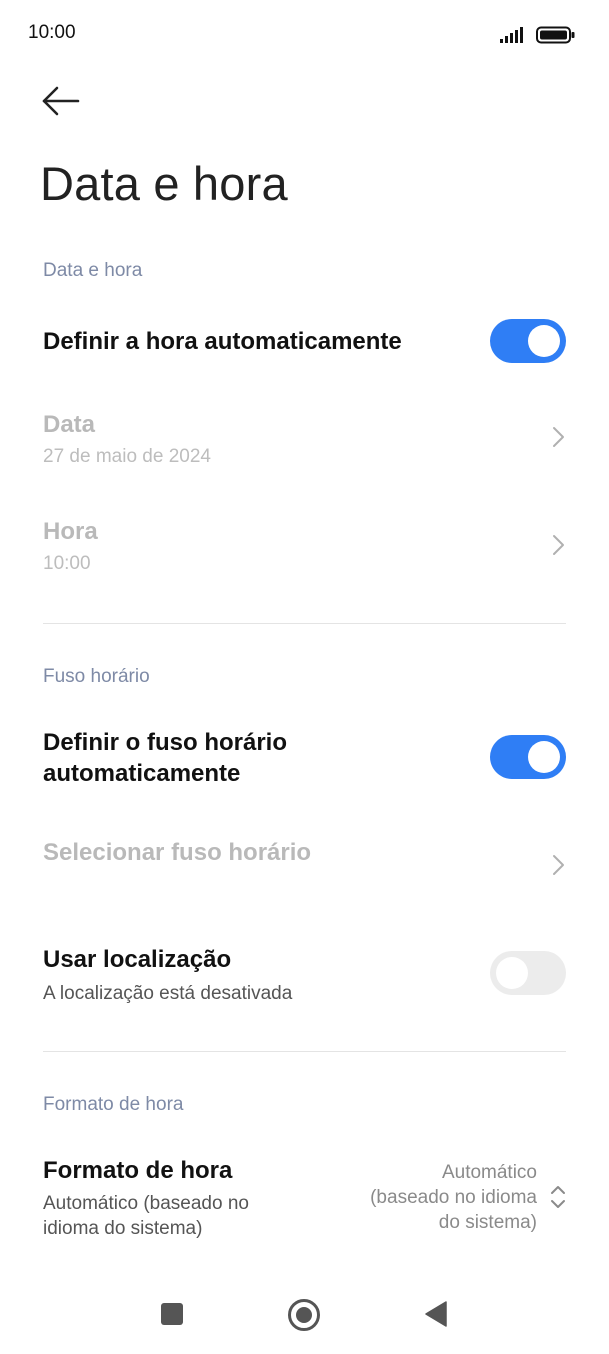 The height and width of the screenshot is (1354, 609). What do you see at coordinates (555, 35) in the screenshot?
I see `battery-icon` at bounding box center [555, 35].